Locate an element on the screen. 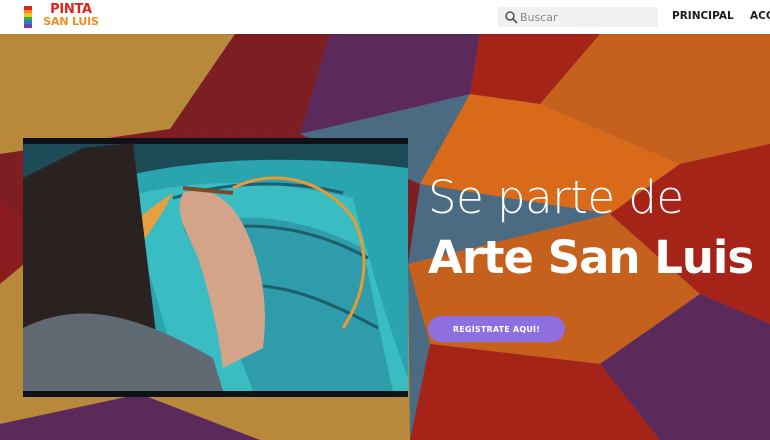 This screenshot has height=440, width=770. logo-line2: SAN LUIS is located at coordinates (71, 21).